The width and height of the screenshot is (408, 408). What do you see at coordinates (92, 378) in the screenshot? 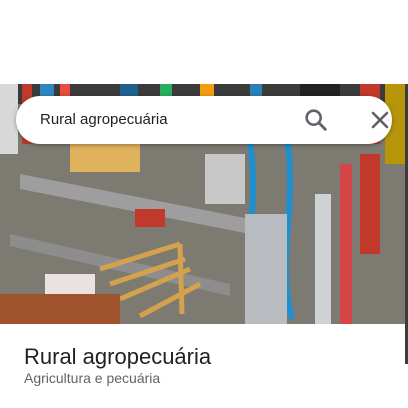
I see `place-category: Agricultura e pecuária` at bounding box center [92, 378].